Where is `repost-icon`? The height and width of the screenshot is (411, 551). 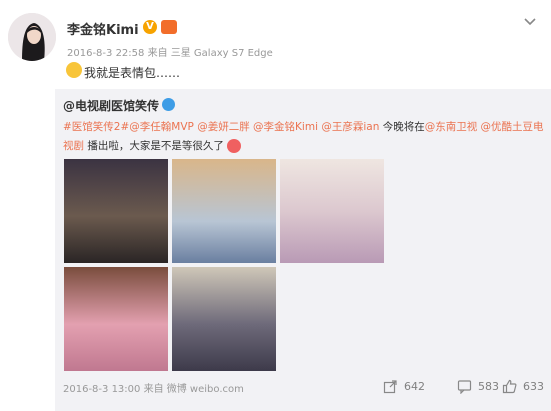 repost-icon is located at coordinates (390, 387).